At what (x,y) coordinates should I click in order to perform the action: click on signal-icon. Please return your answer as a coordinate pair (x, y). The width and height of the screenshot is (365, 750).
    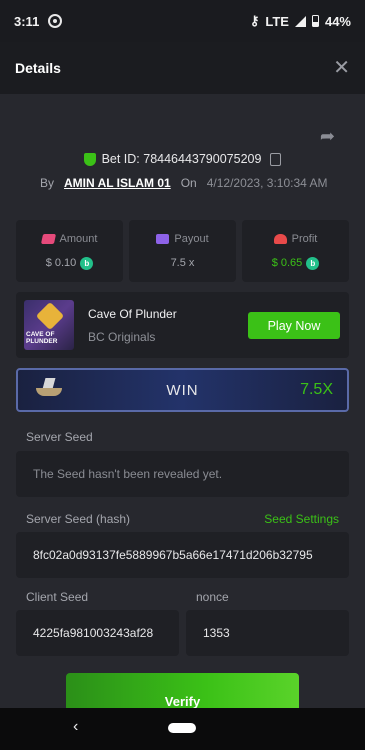
    Looking at the image, I should click on (300, 21).